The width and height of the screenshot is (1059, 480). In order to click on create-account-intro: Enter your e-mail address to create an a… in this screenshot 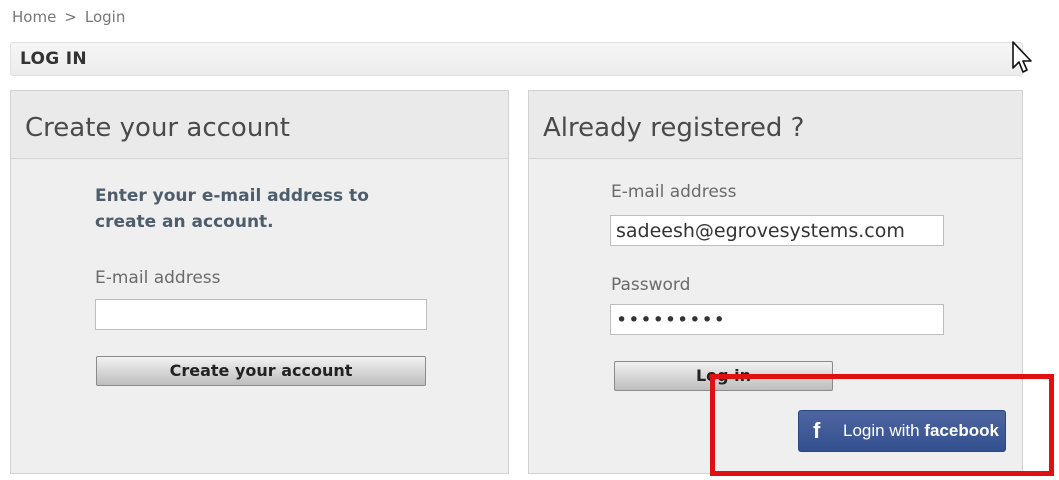, I will do `click(232, 209)`.